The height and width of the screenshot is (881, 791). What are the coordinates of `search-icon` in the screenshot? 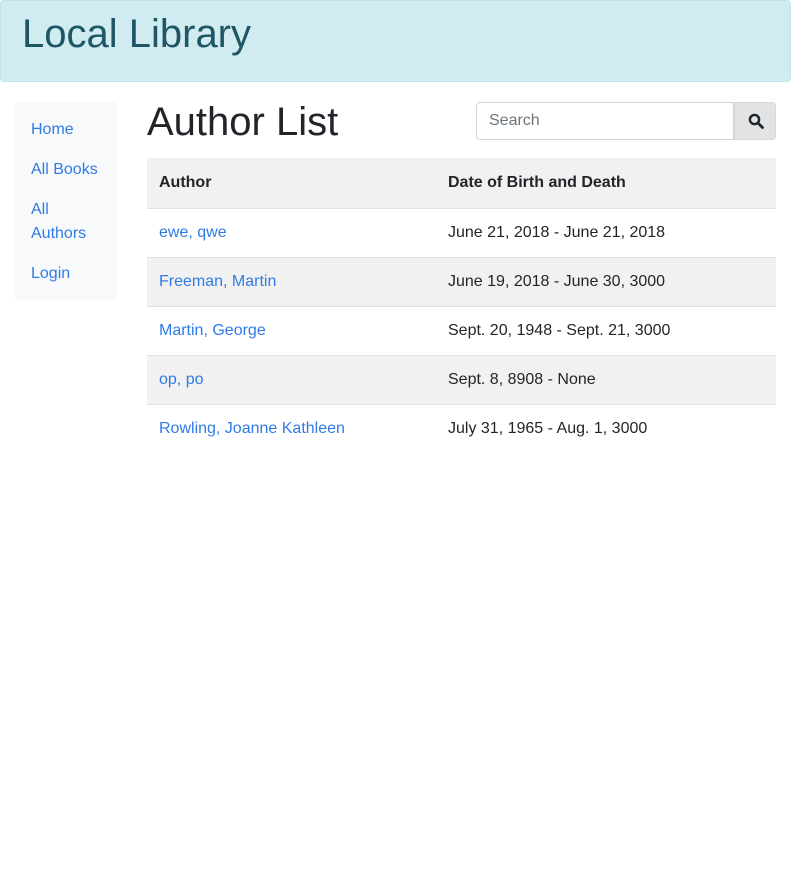 It's located at (756, 121).